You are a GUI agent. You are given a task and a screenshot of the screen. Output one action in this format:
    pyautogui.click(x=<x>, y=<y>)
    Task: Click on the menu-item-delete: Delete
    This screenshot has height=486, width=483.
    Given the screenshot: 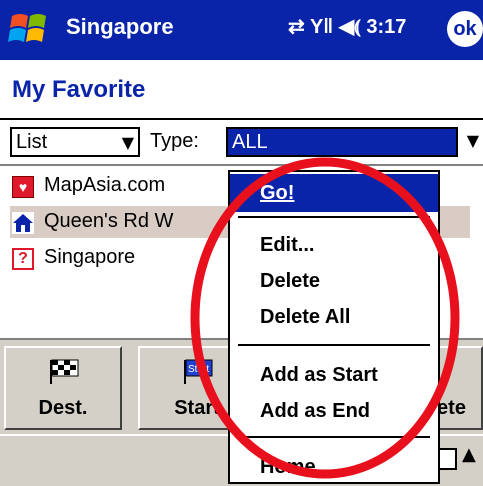 What is the action you would take?
    pyautogui.click(x=334, y=281)
    